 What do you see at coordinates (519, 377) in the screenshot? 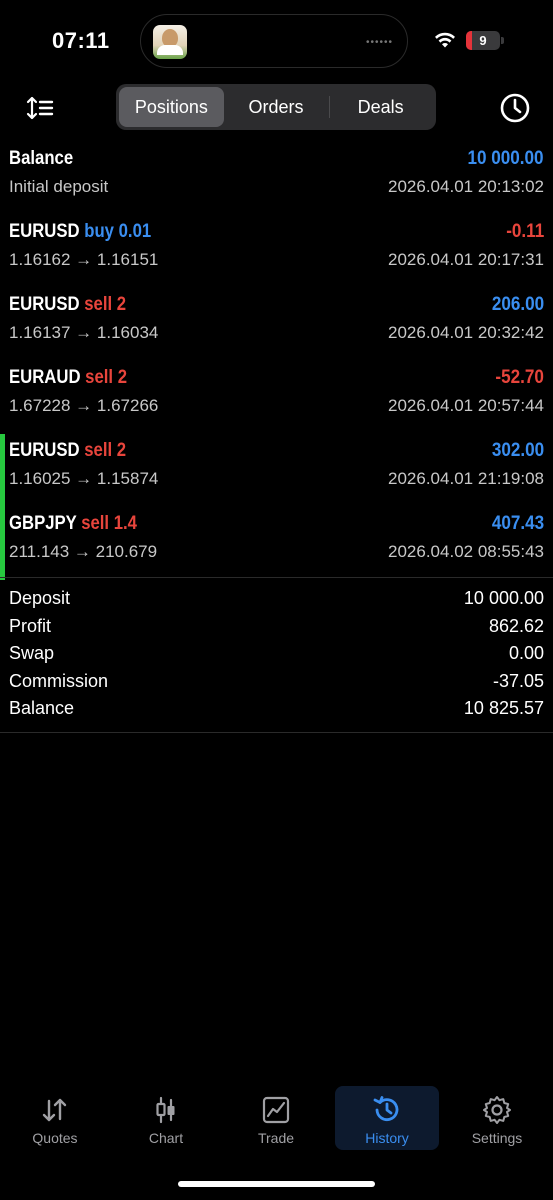
I see `deal-amount: -52.70` at bounding box center [519, 377].